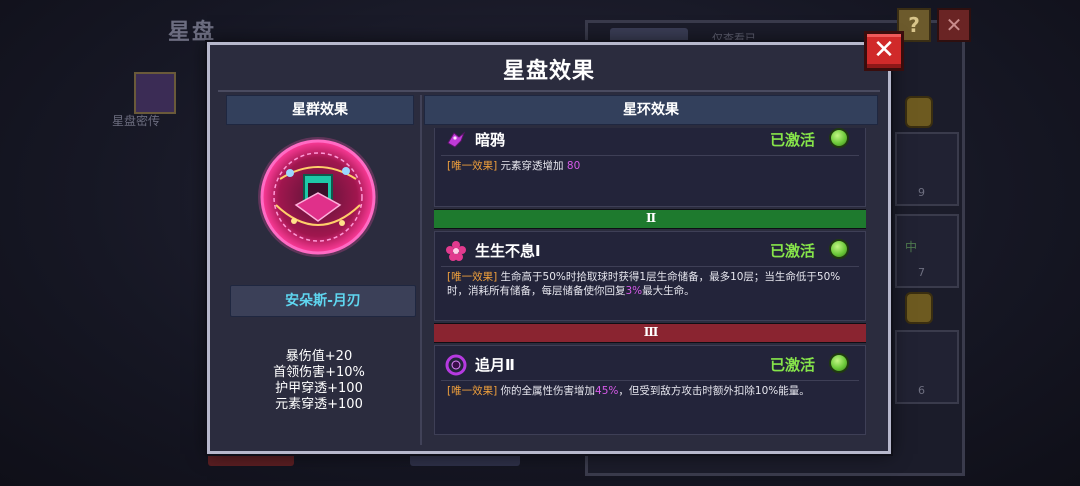 This screenshot has height=486, width=1080. What do you see at coordinates (634, 291) in the screenshot?
I see `effect-desc-highlight: 3%` at bounding box center [634, 291].